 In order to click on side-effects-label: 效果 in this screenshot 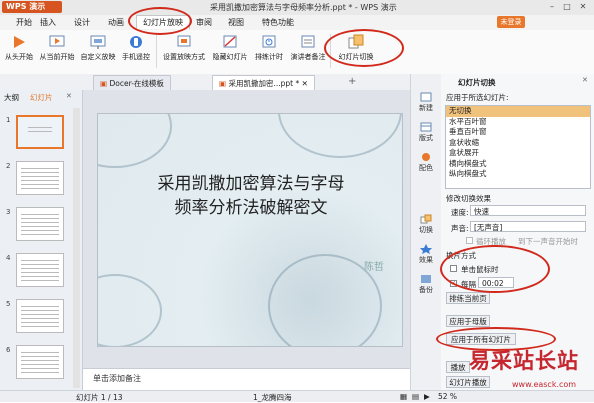, I will do `click(426, 260)`.